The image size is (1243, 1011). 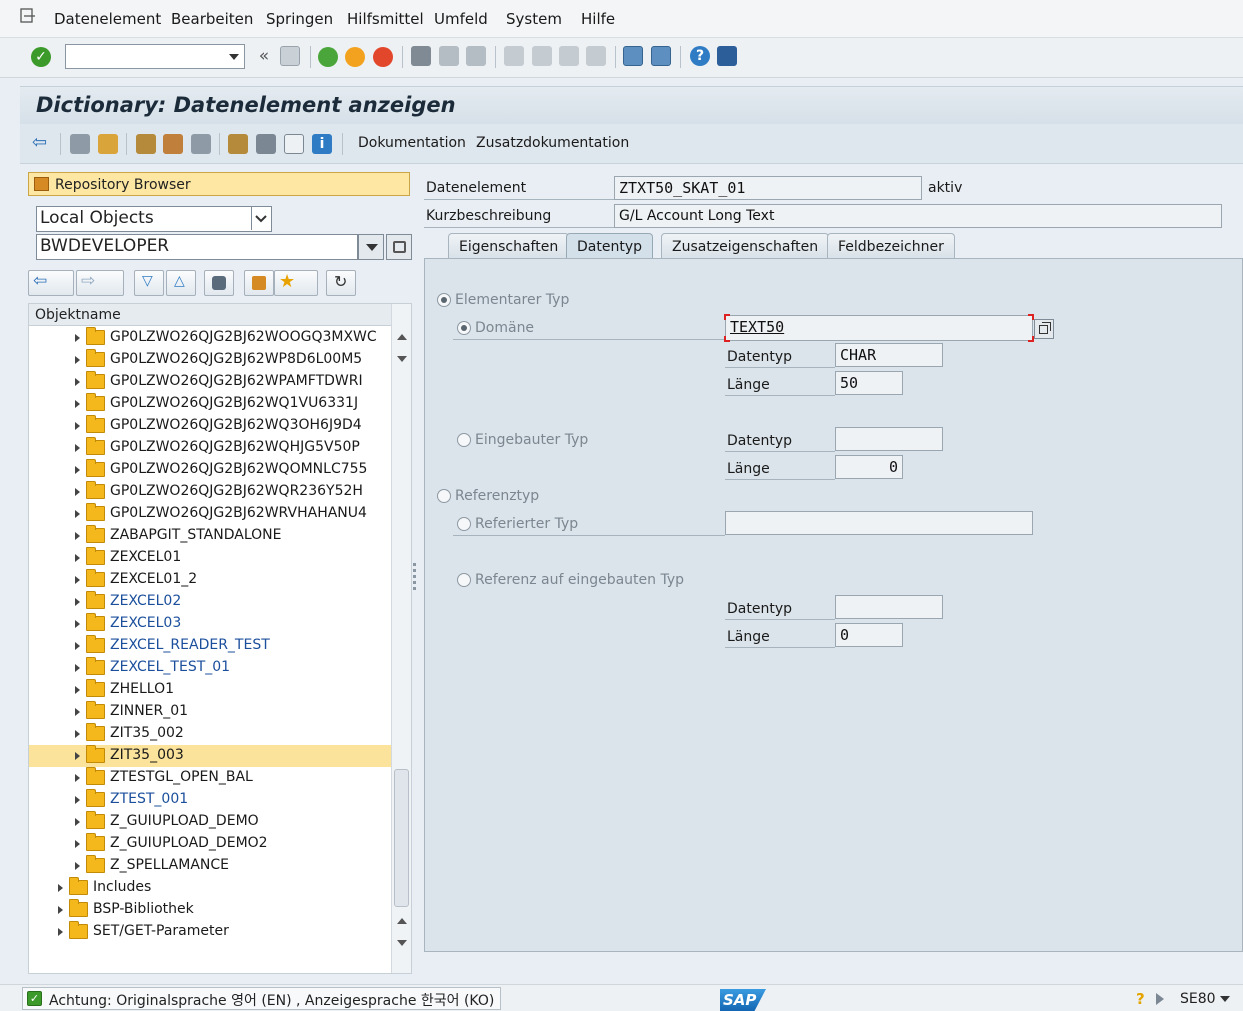 What do you see at coordinates (596, 56) in the screenshot?
I see `last-page-icon` at bounding box center [596, 56].